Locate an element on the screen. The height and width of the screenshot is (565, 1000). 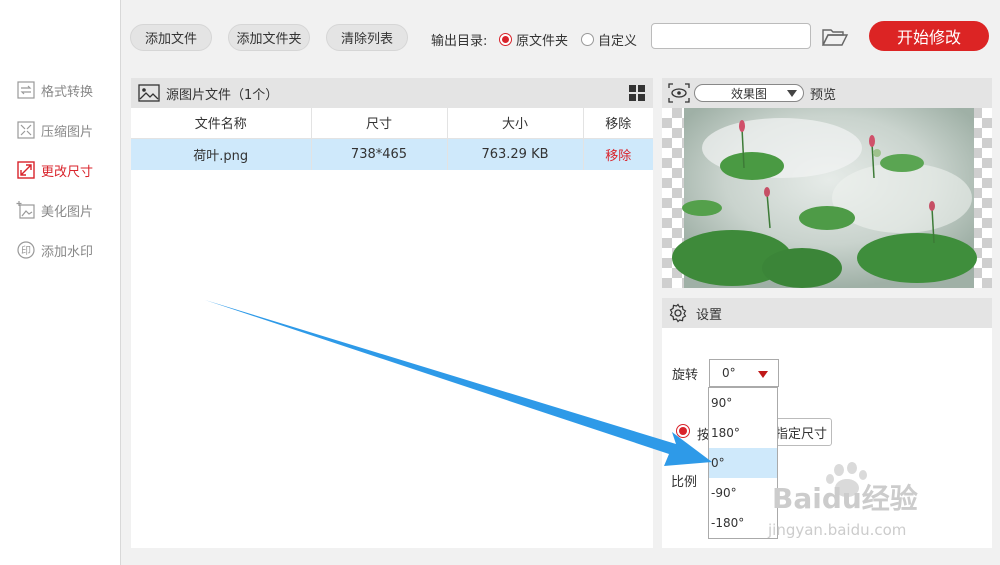
preview-header: 效果图 预览 is located at coordinates (827, 93).